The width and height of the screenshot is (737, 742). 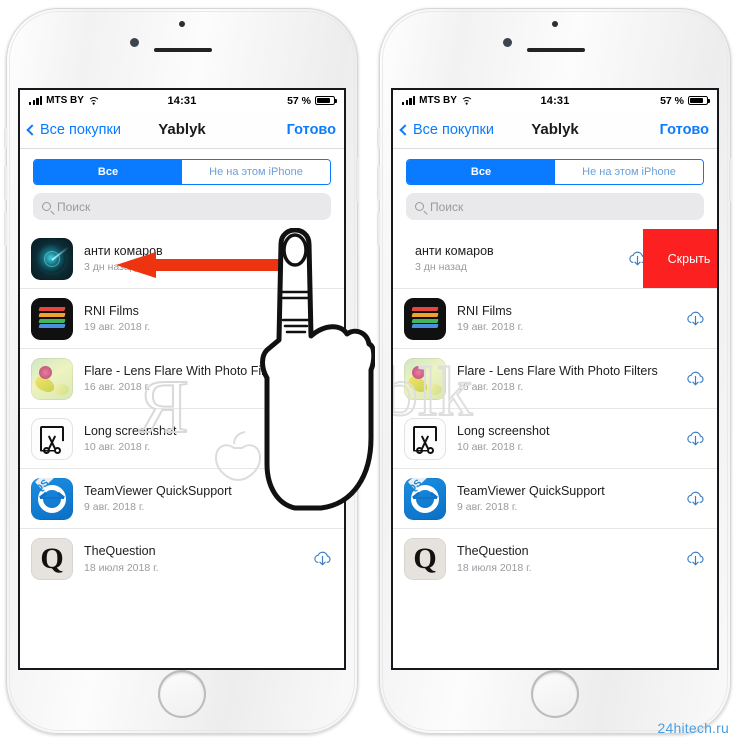 I want to click on pointing-hand-illustration, so click(x=317, y=369).